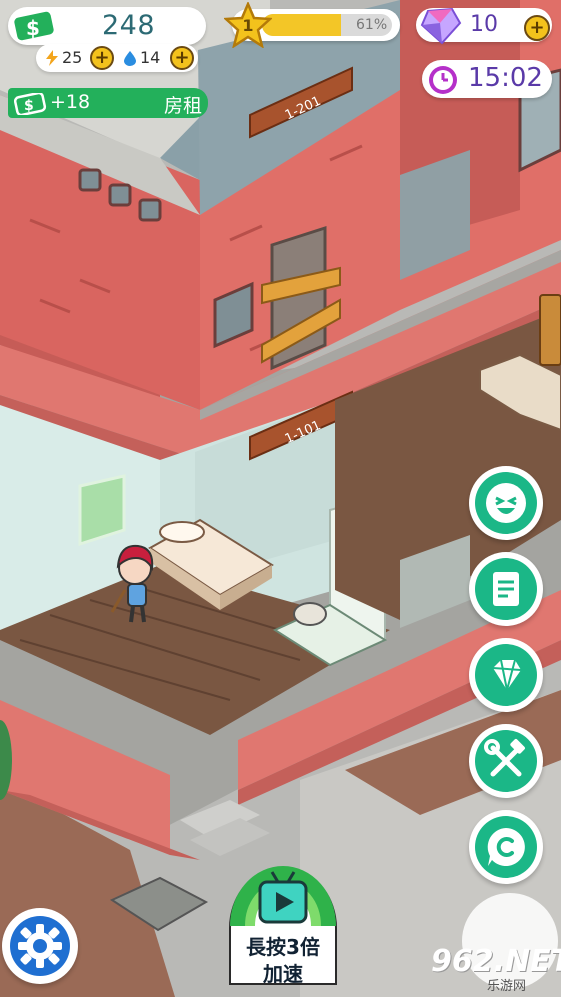  Describe the element at coordinates (248, 25) in the screenshot. I see `level-number: 1` at that location.